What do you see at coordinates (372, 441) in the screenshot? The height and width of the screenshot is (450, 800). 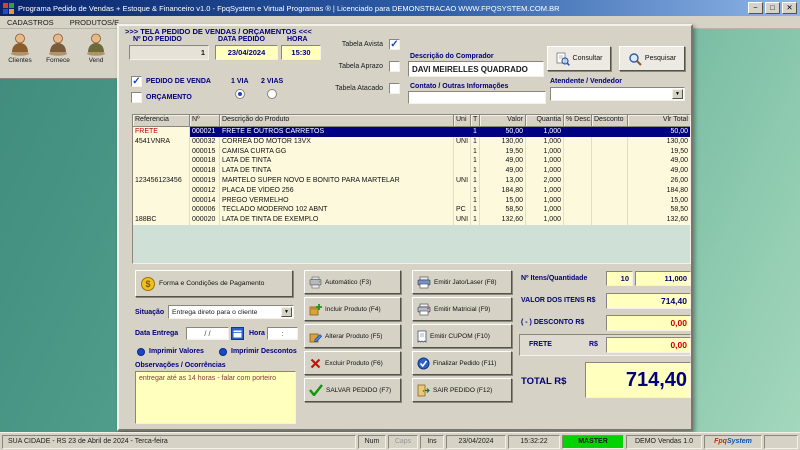 I see `status-num: Num` at bounding box center [372, 441].